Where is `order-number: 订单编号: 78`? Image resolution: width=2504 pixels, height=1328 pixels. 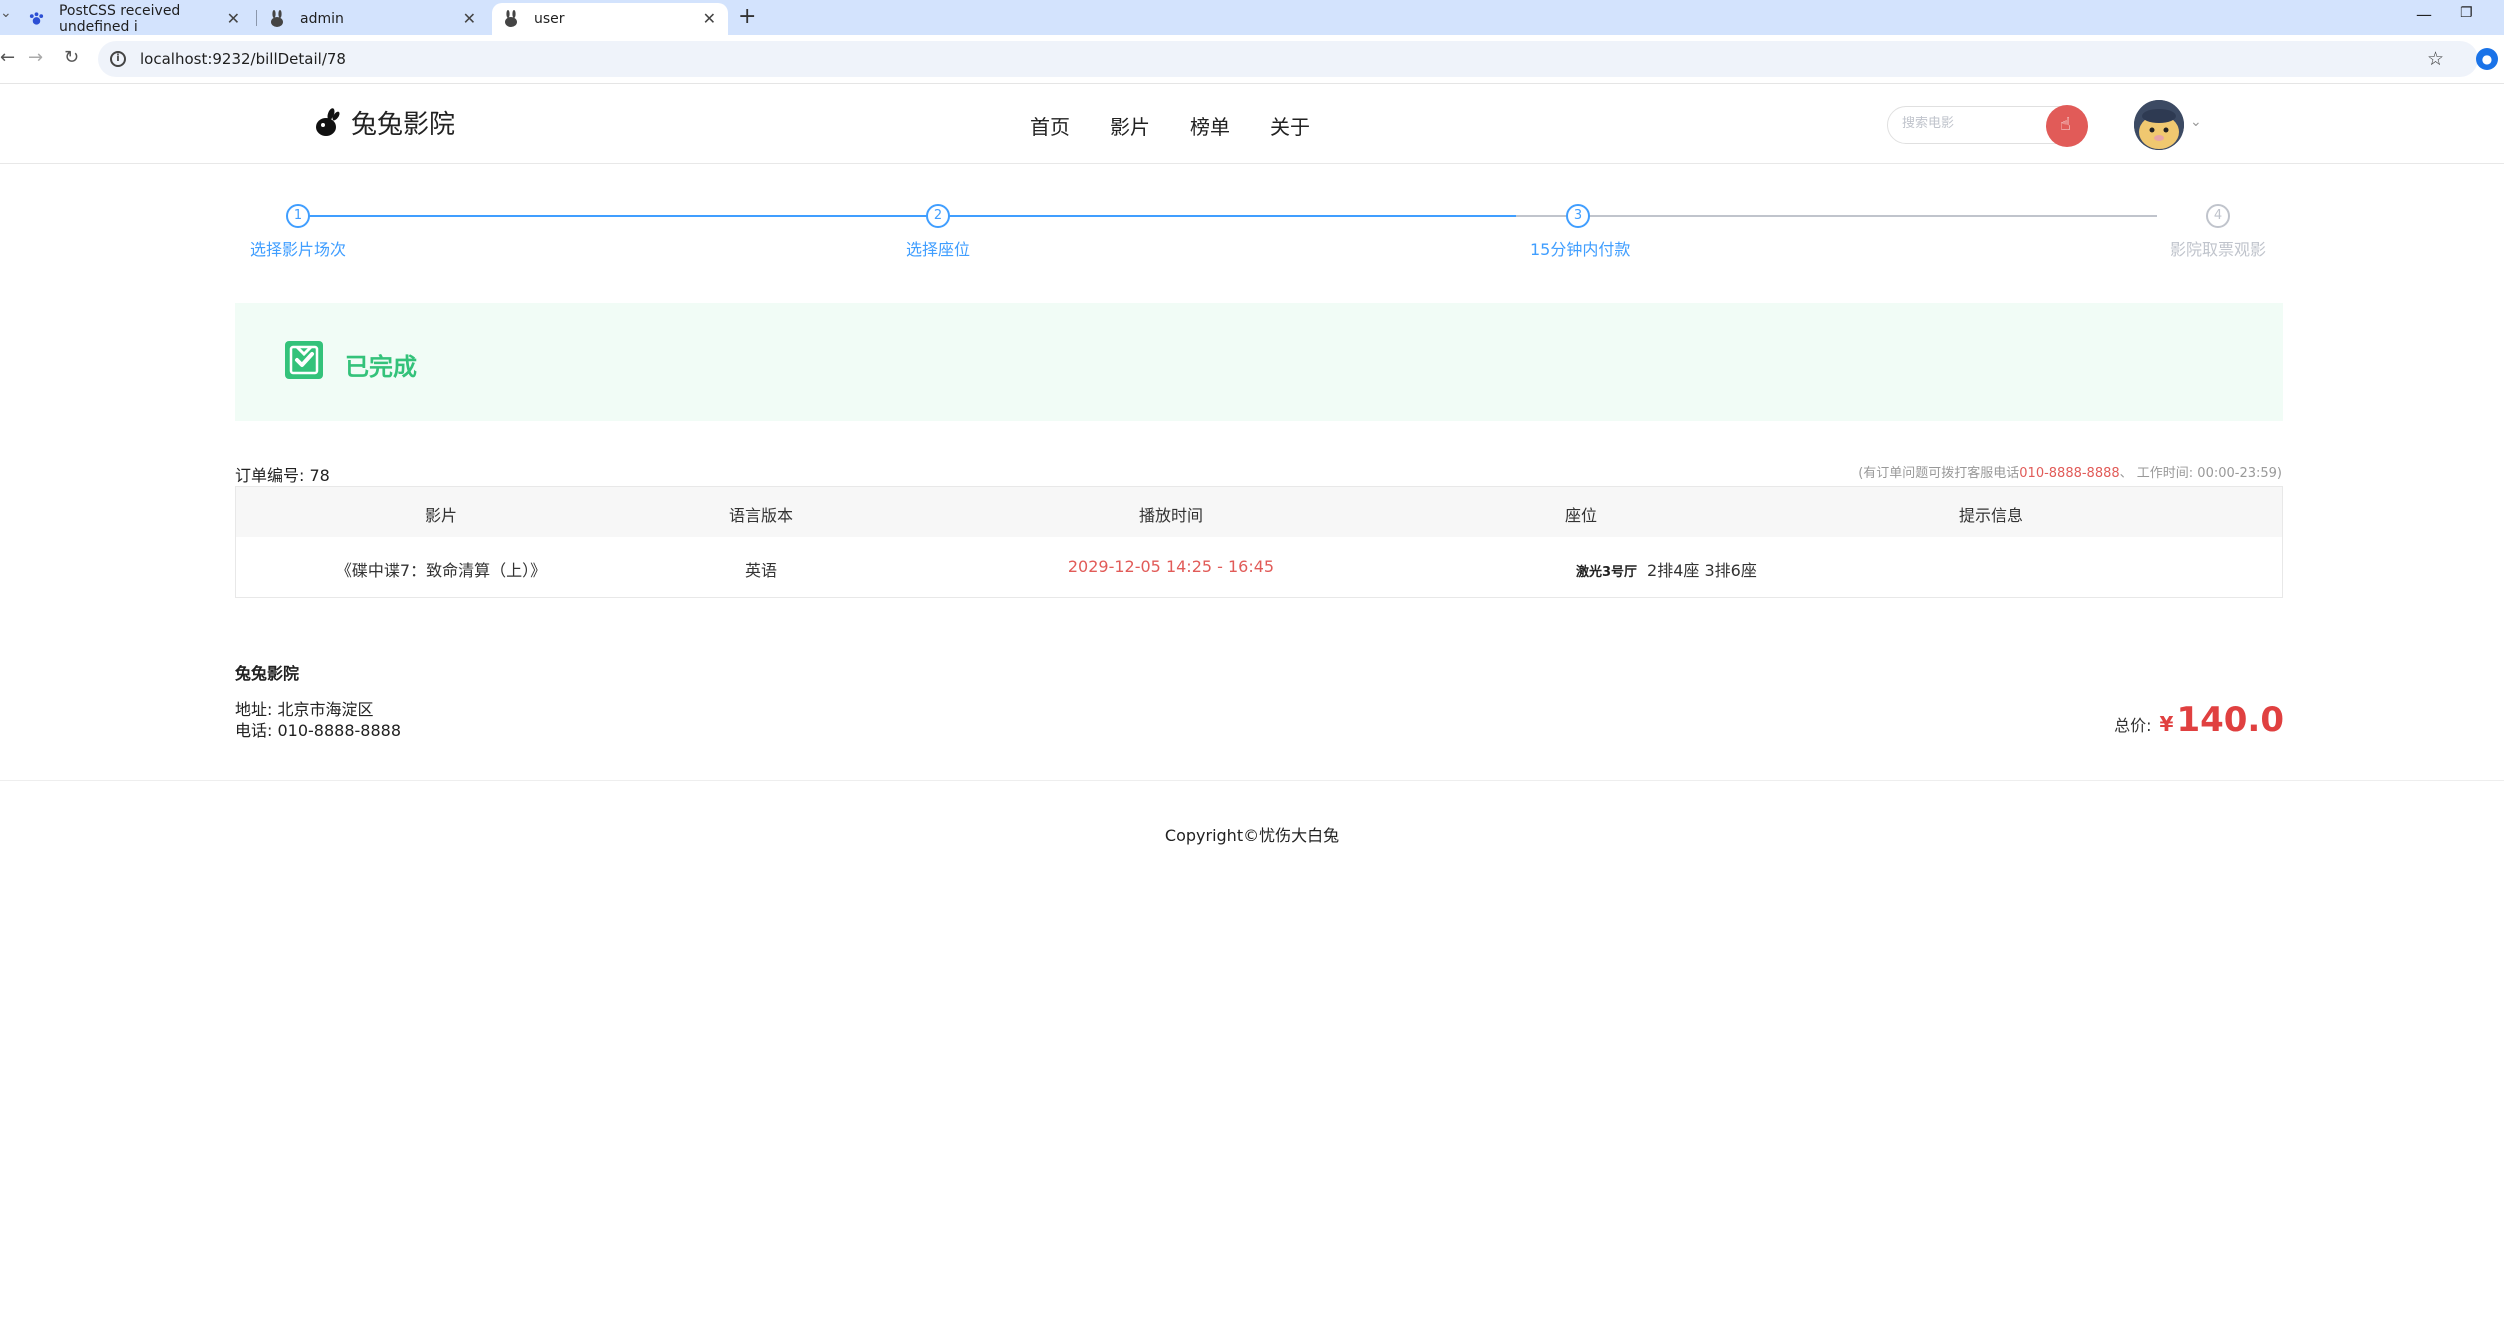
order-number: 订单编号: 78 is located at coordinates (282, 475).